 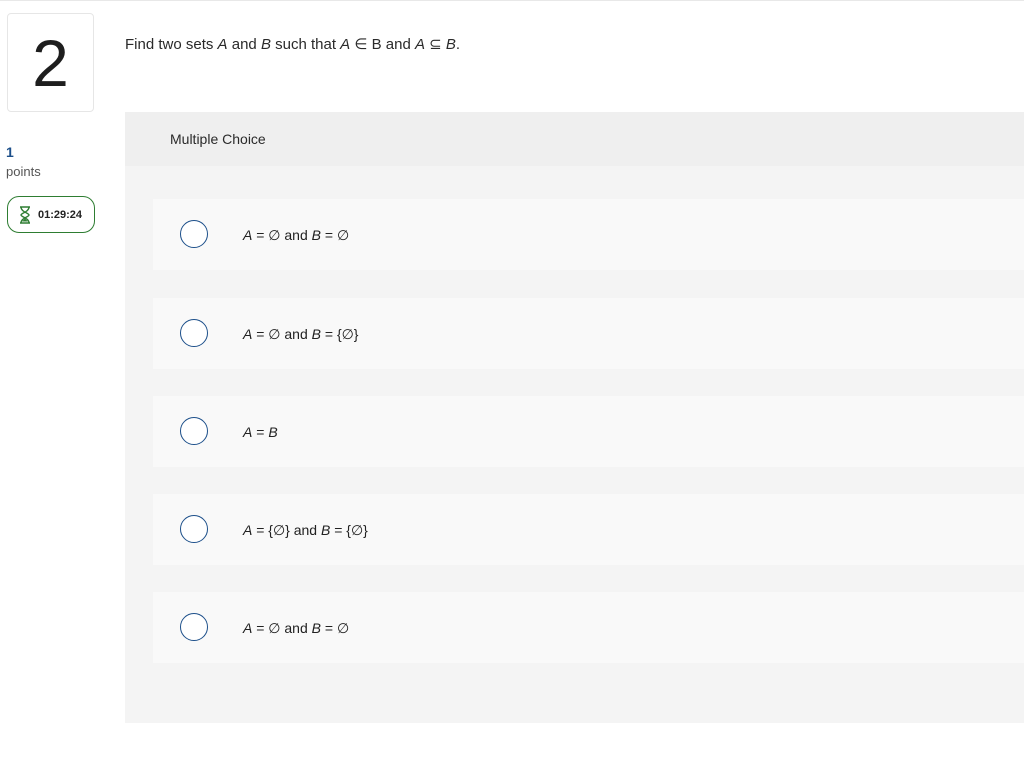 I want to click on answer-option-4: A = {∅} and B = {∅}, so click(x=588, y=529).